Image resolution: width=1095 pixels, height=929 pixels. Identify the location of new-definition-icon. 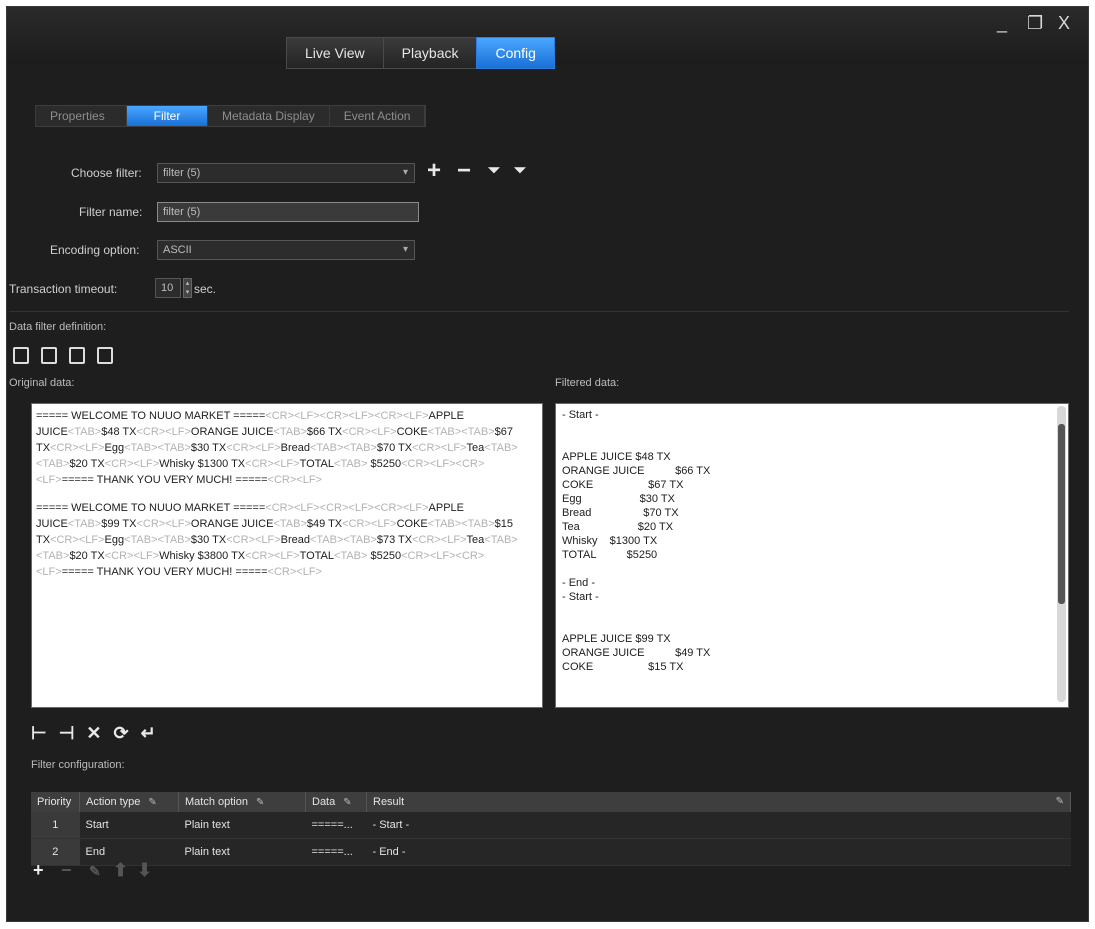
(21, 355).